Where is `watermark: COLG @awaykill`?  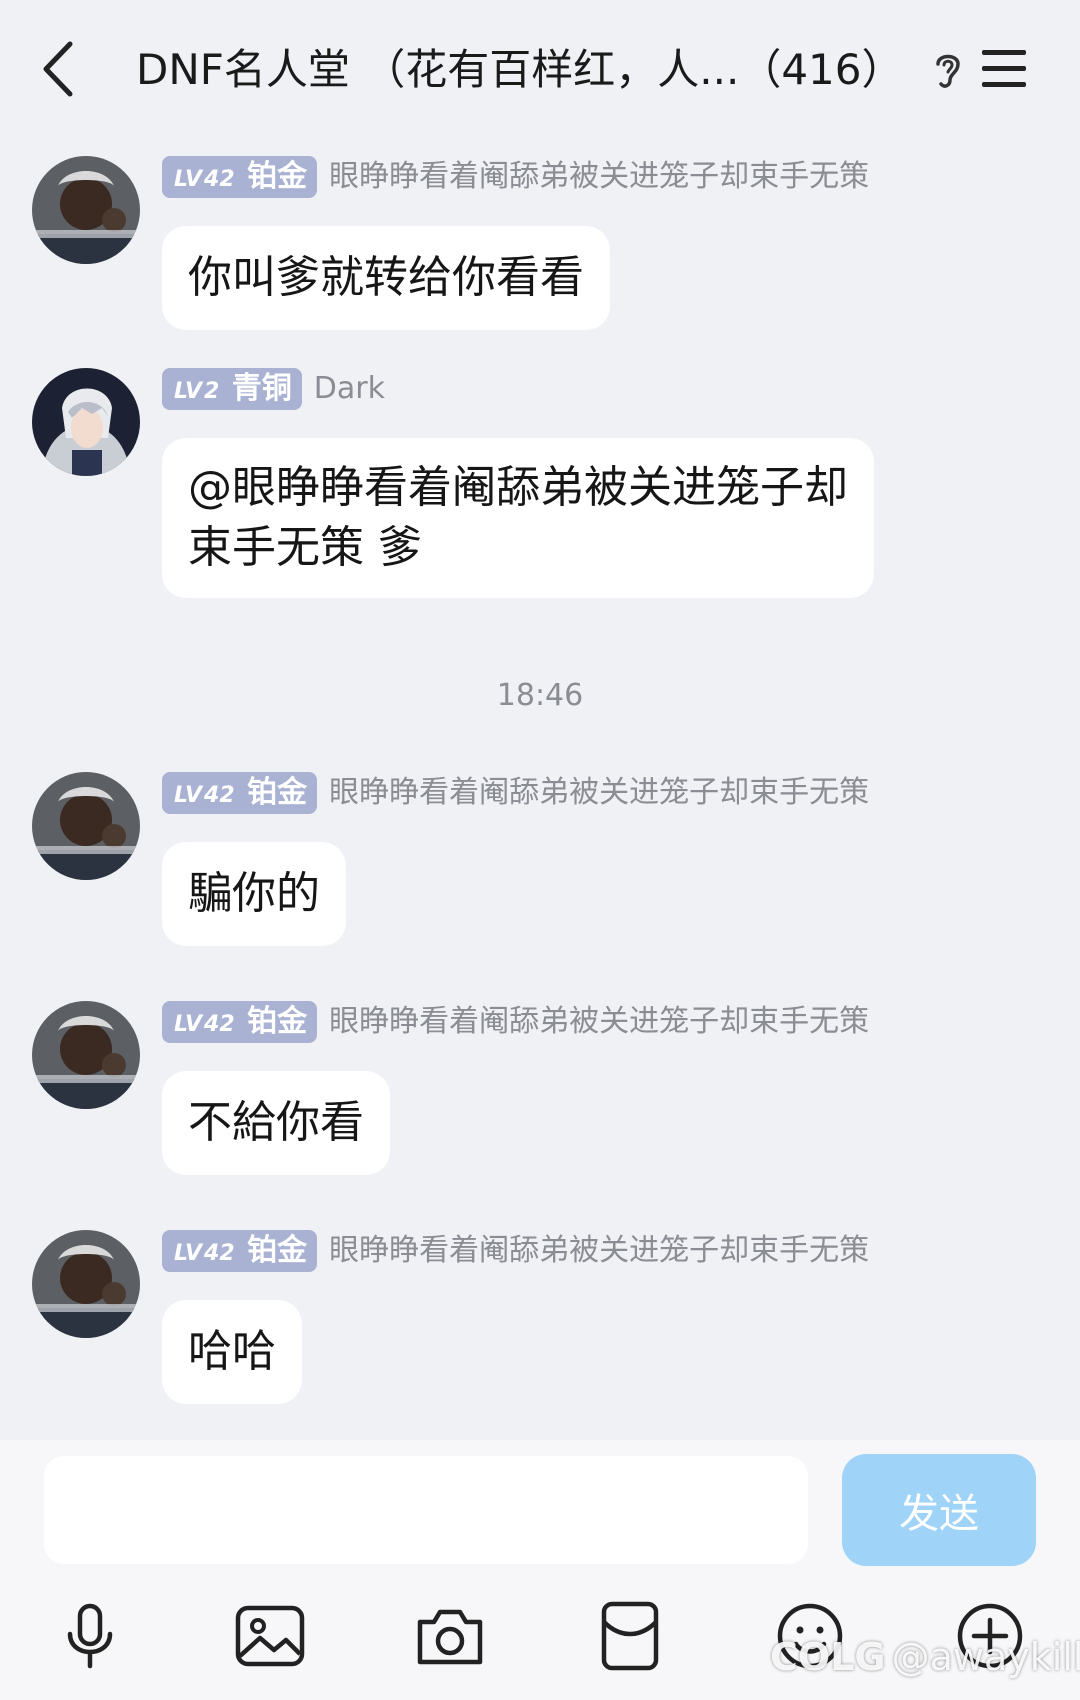
watermark: COLG @awaykill is located at coordinates (925, 1657).